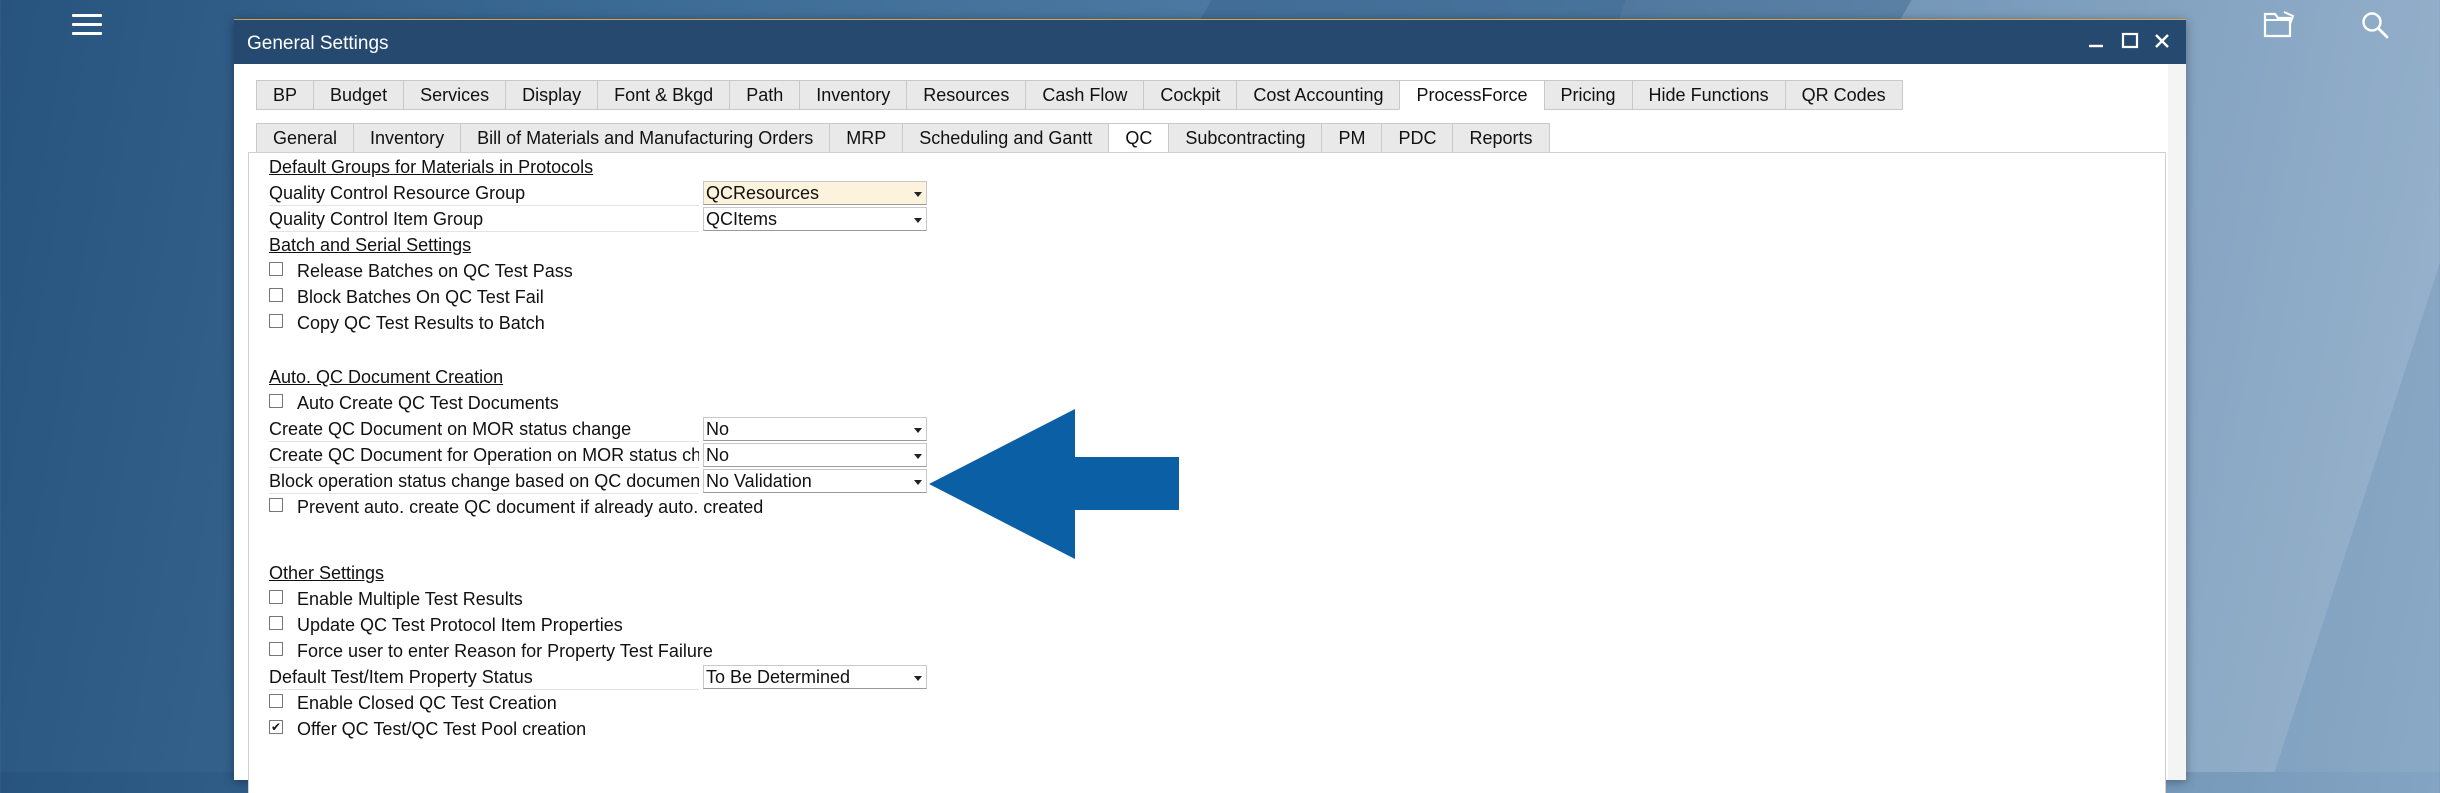 Image resolution: width=2440 pixels, height=793 pixels. I want to click on auto-create-checkbox, so click(276, 401).